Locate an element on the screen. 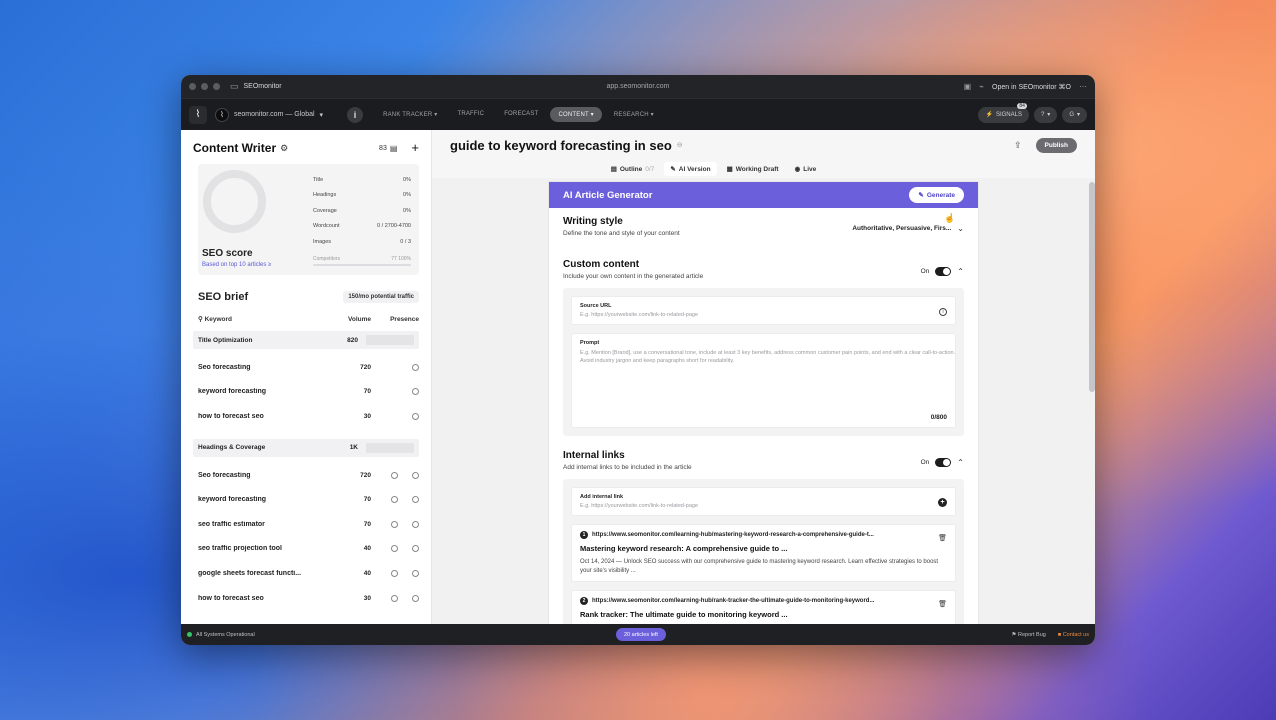 The width and height of the screenshot is (1276, 720). brief-section-row: Headings & Coverage 1K is located at coordinates (306, 447).